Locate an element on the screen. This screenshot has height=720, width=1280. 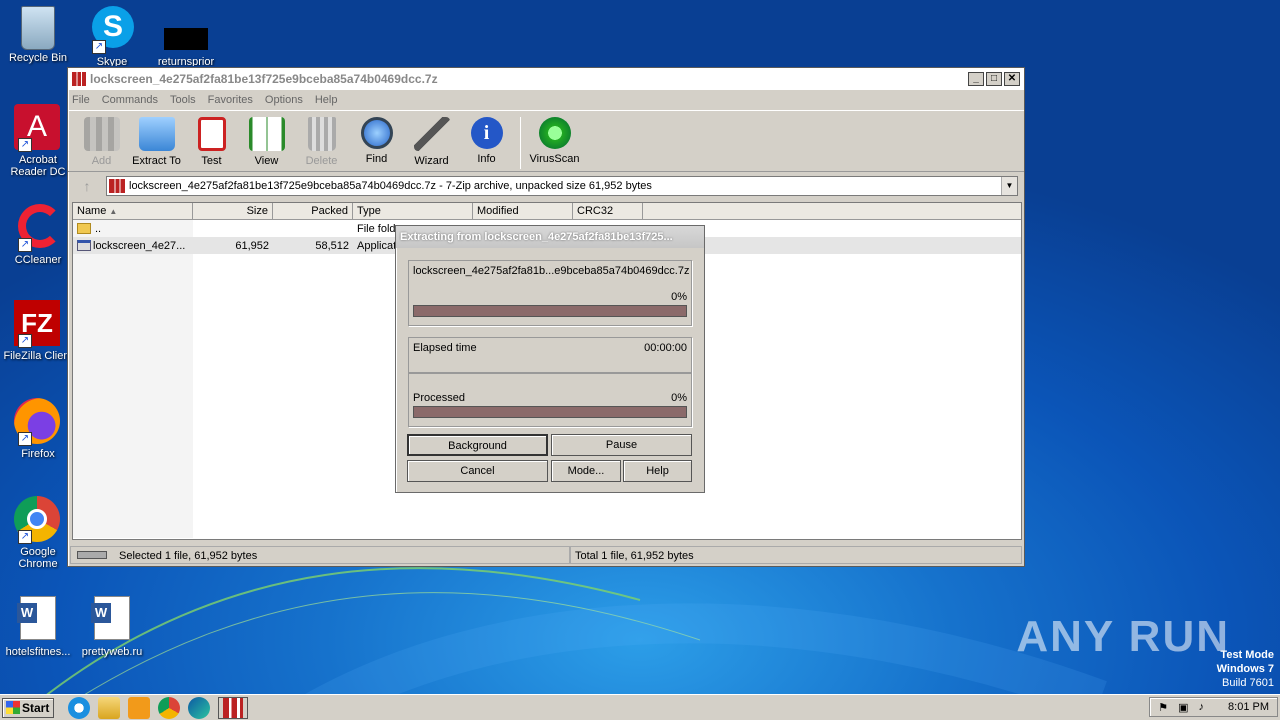
test-clipboard-icon is located at coordinates (211, 134).